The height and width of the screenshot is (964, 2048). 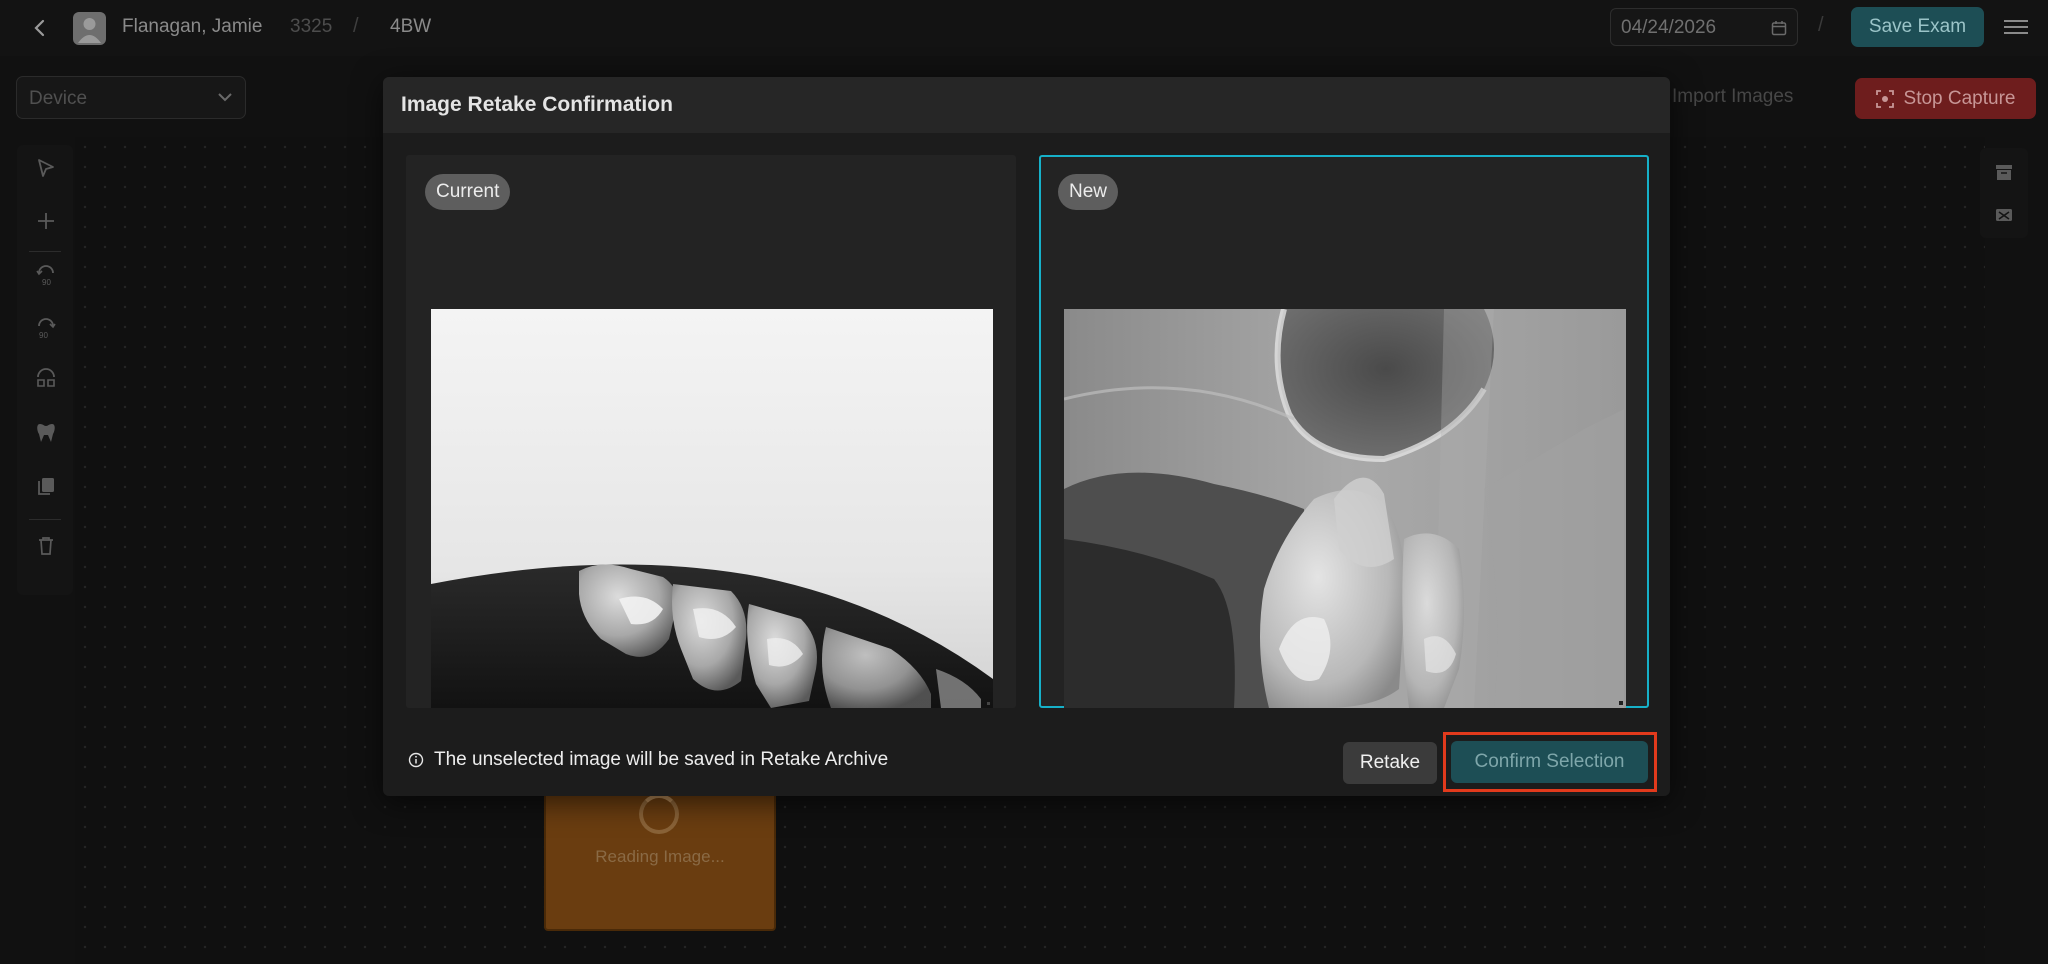 I want to click on add-icon, so click(x=46, y=221).